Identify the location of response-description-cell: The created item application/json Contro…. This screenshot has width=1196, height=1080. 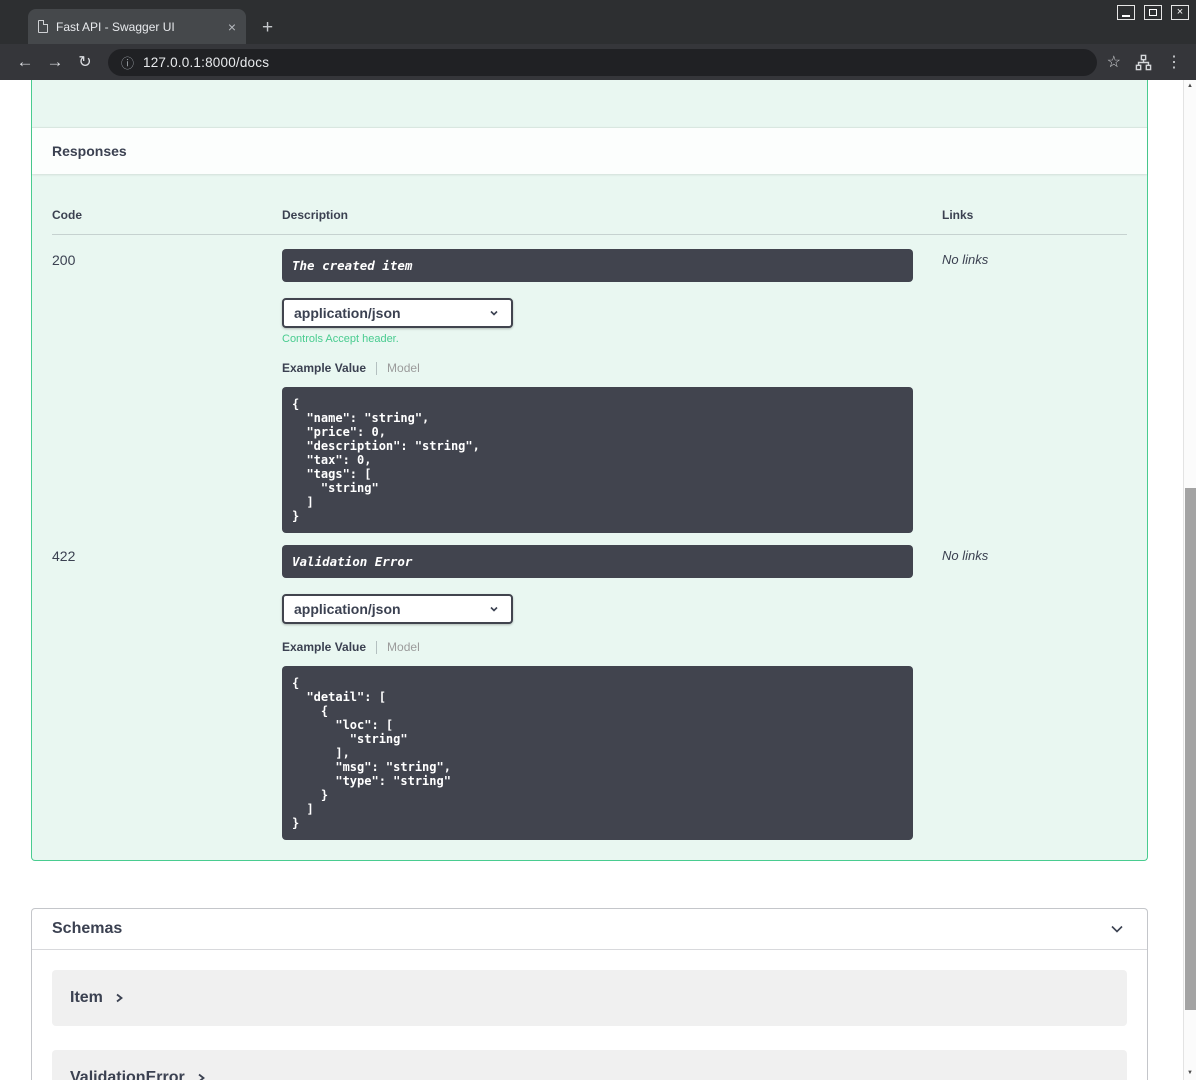
(612, 391).